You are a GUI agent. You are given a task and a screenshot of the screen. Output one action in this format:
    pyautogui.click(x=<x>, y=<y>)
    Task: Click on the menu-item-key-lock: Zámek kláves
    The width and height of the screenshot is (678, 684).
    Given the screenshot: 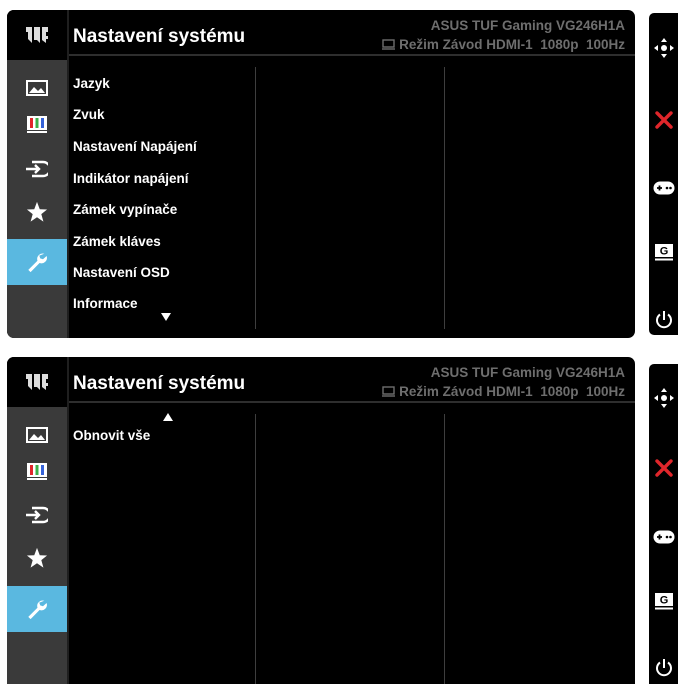 What is the action you would take?
    pyautogui.click(x=117, y=241)
    